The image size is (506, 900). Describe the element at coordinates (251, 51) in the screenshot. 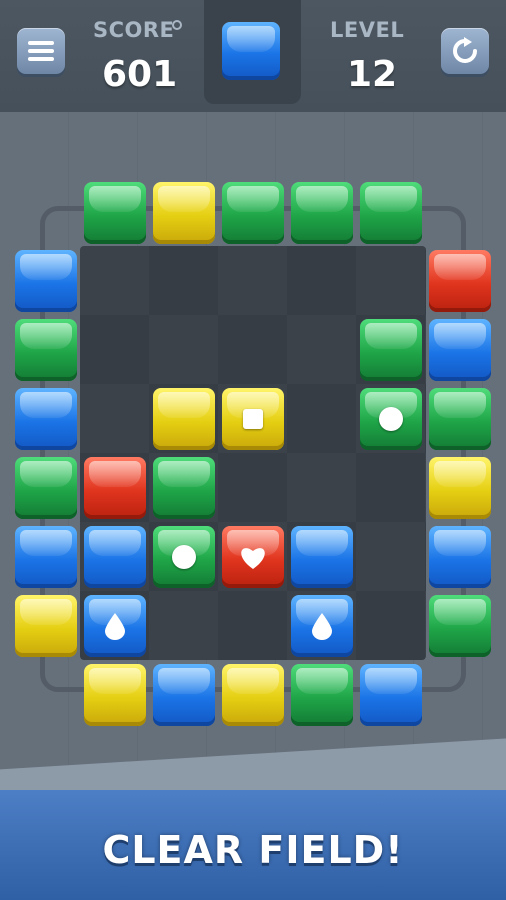

I see `next-block` at that location.